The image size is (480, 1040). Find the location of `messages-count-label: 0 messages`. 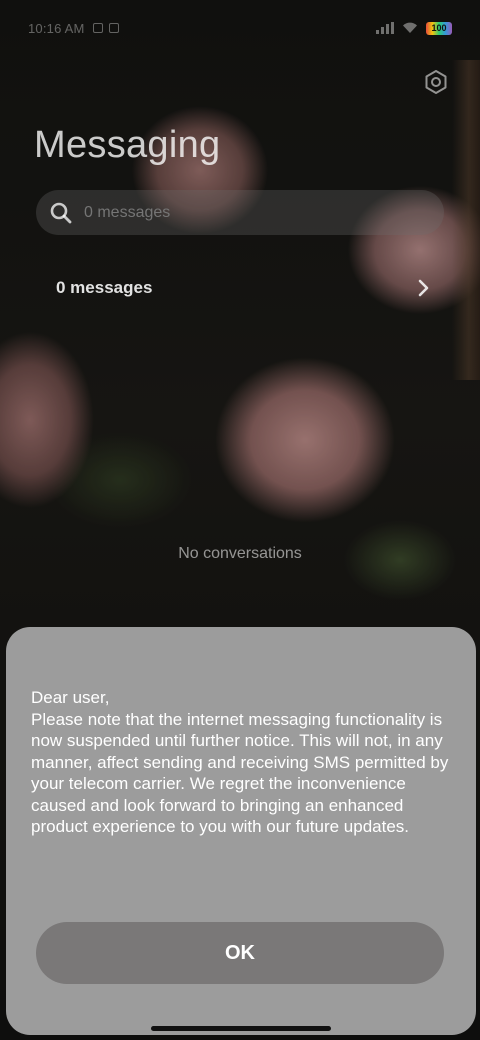

messages-count-label: 0 messages is located at coordinates (104, 287).